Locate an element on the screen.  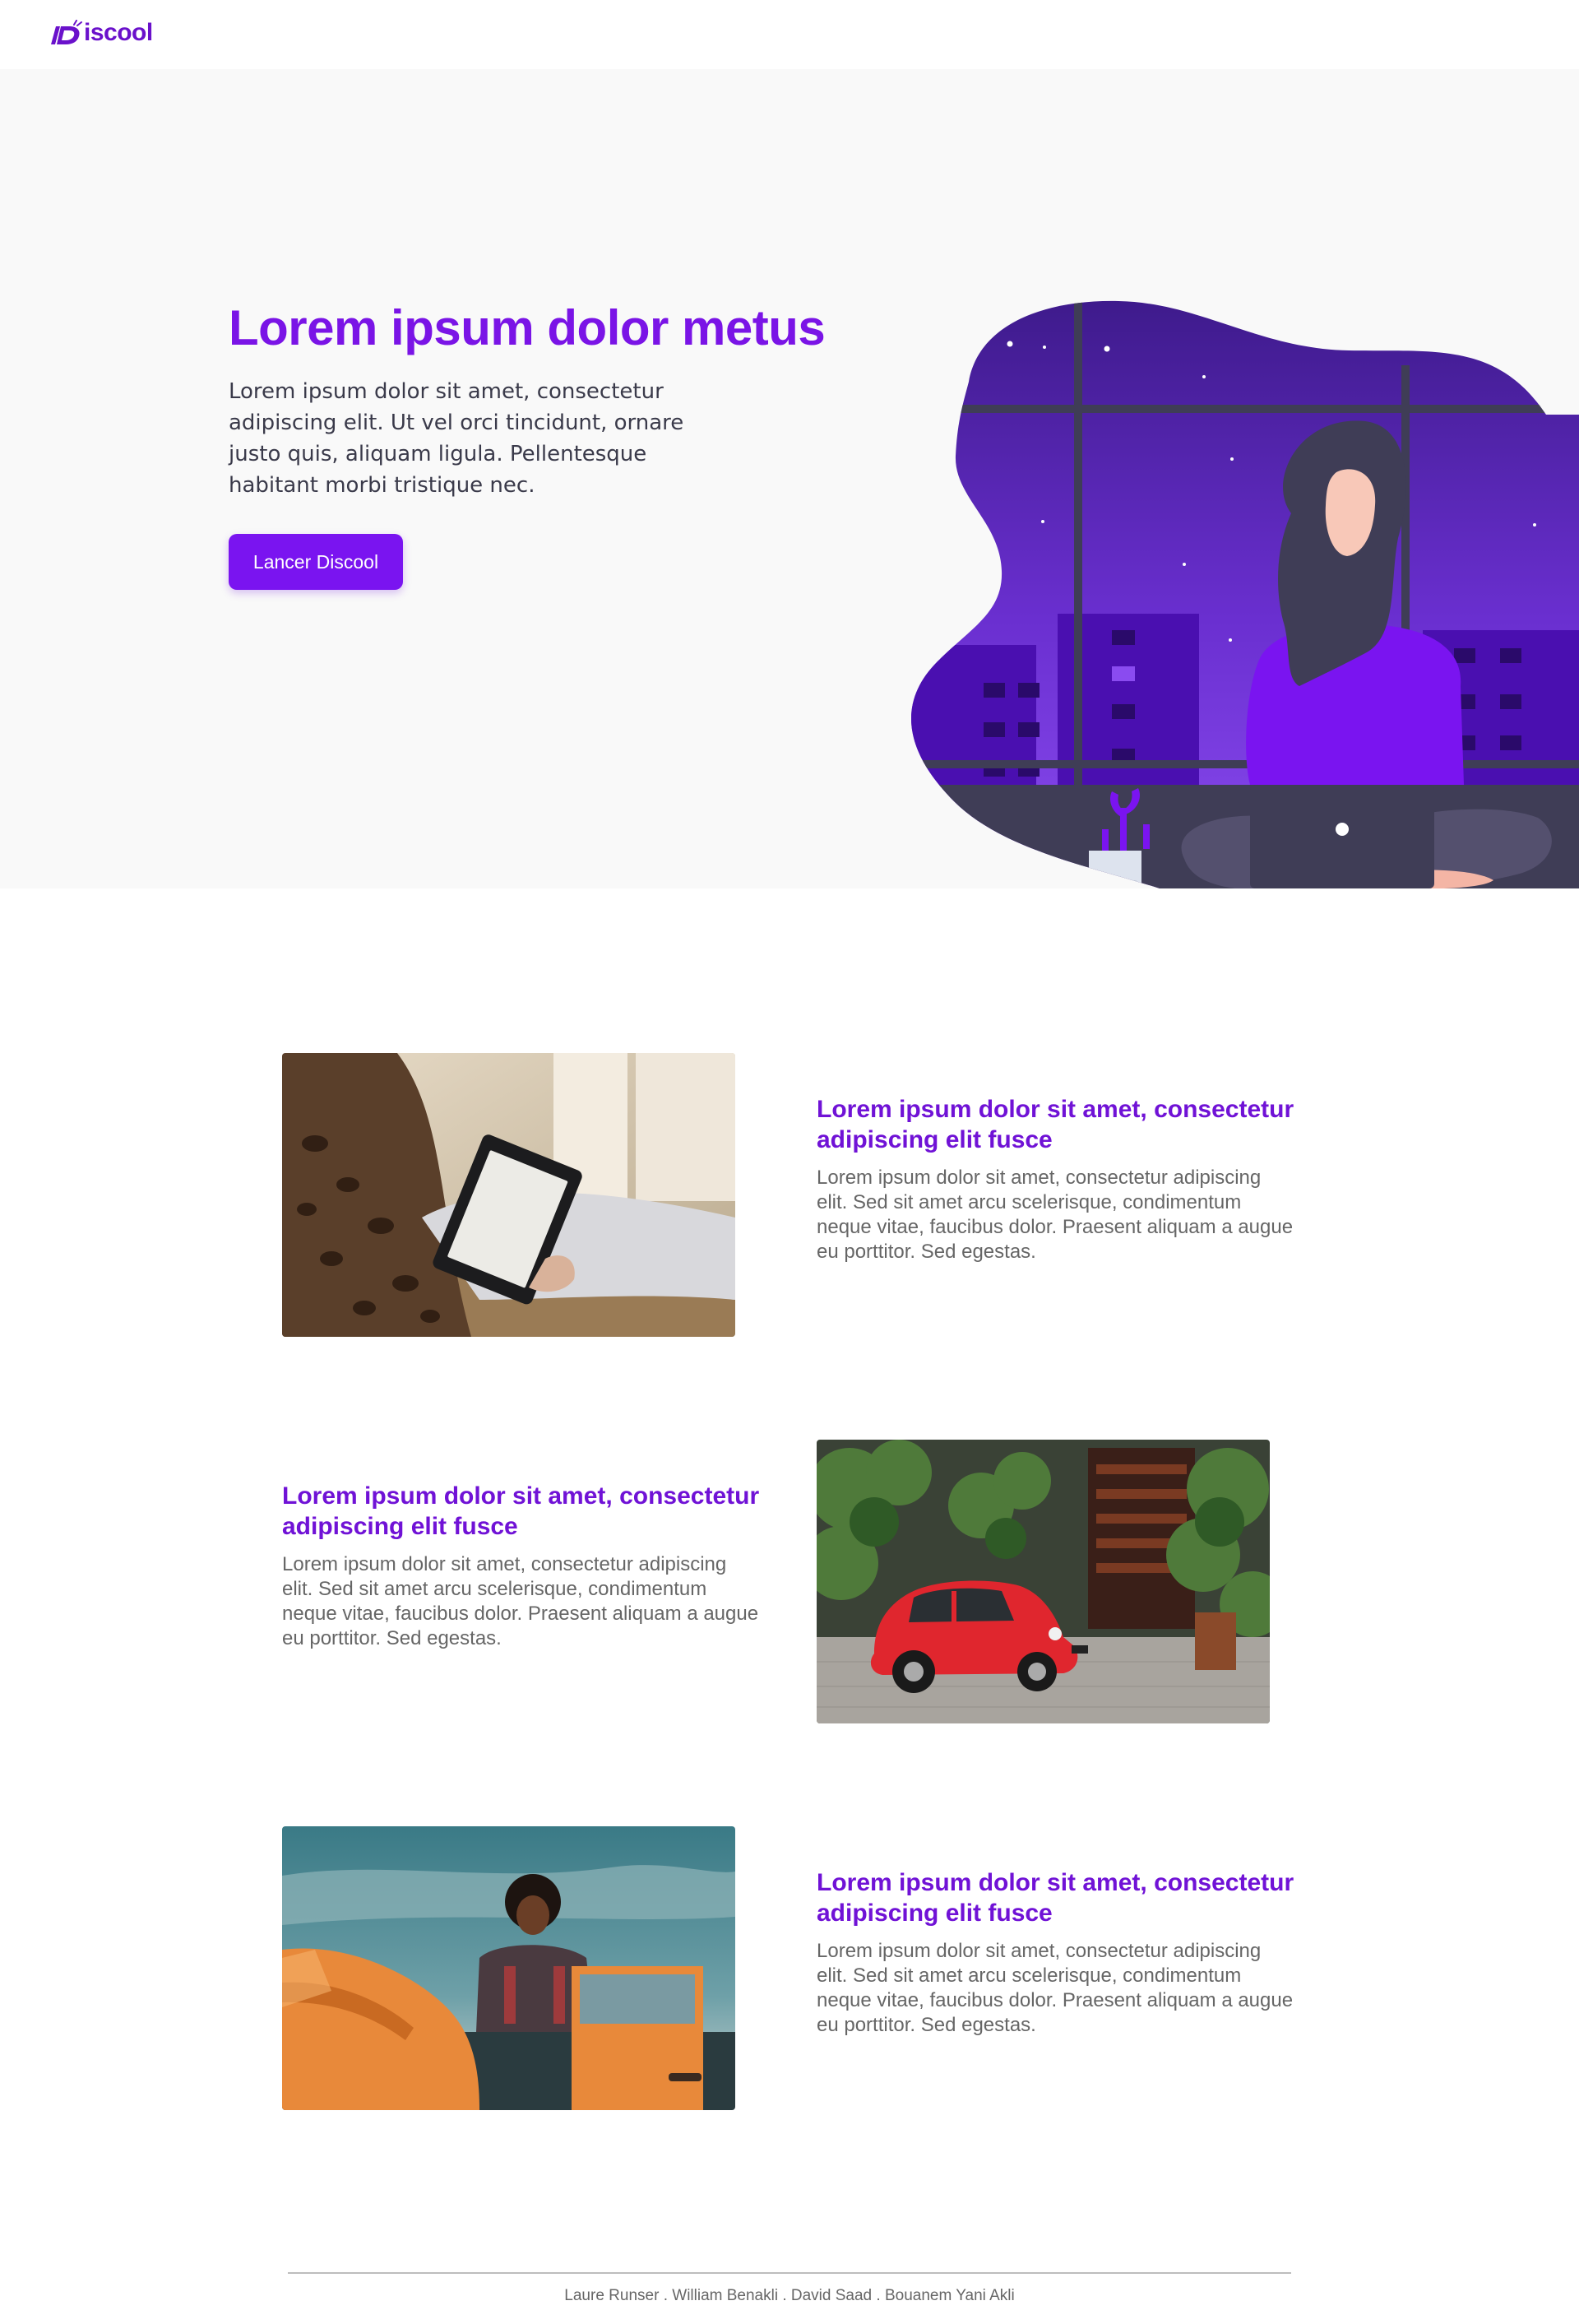
footer-divider is located at coordinates (789, 2273).